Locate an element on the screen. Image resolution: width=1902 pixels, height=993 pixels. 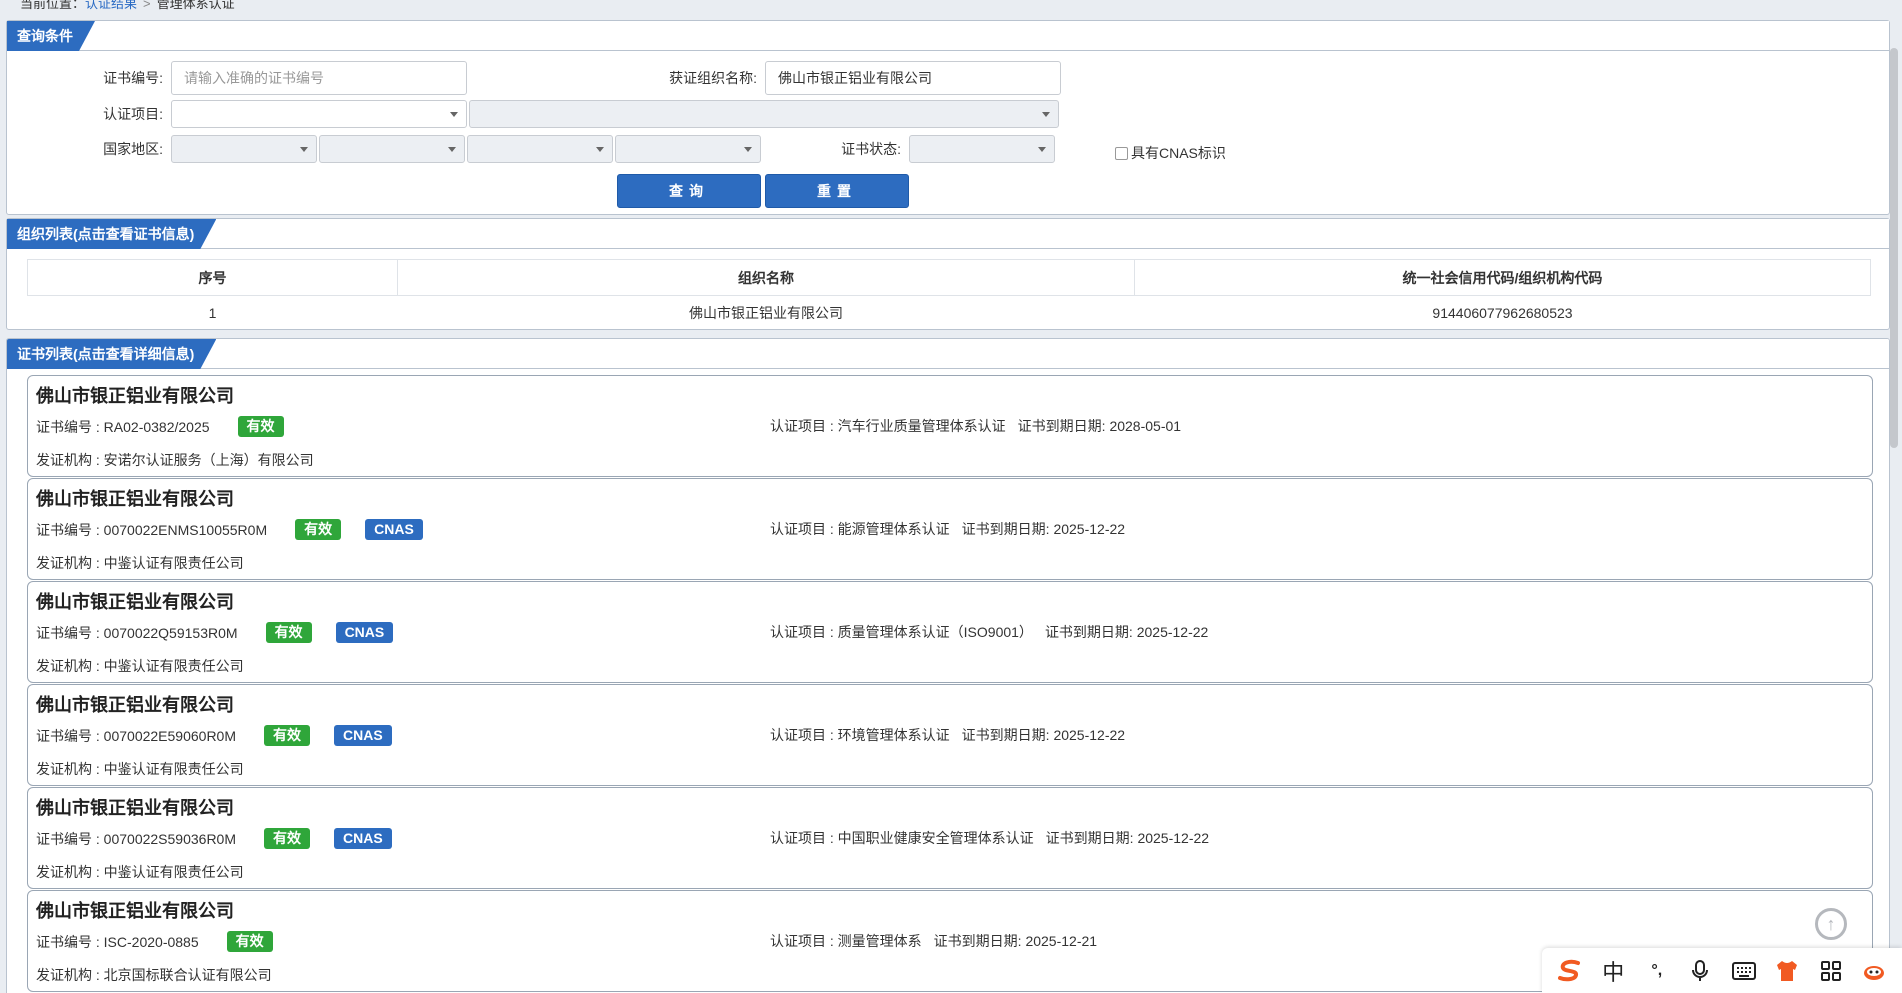
status-row: 证书状态: is located at coordinates (937, 149).